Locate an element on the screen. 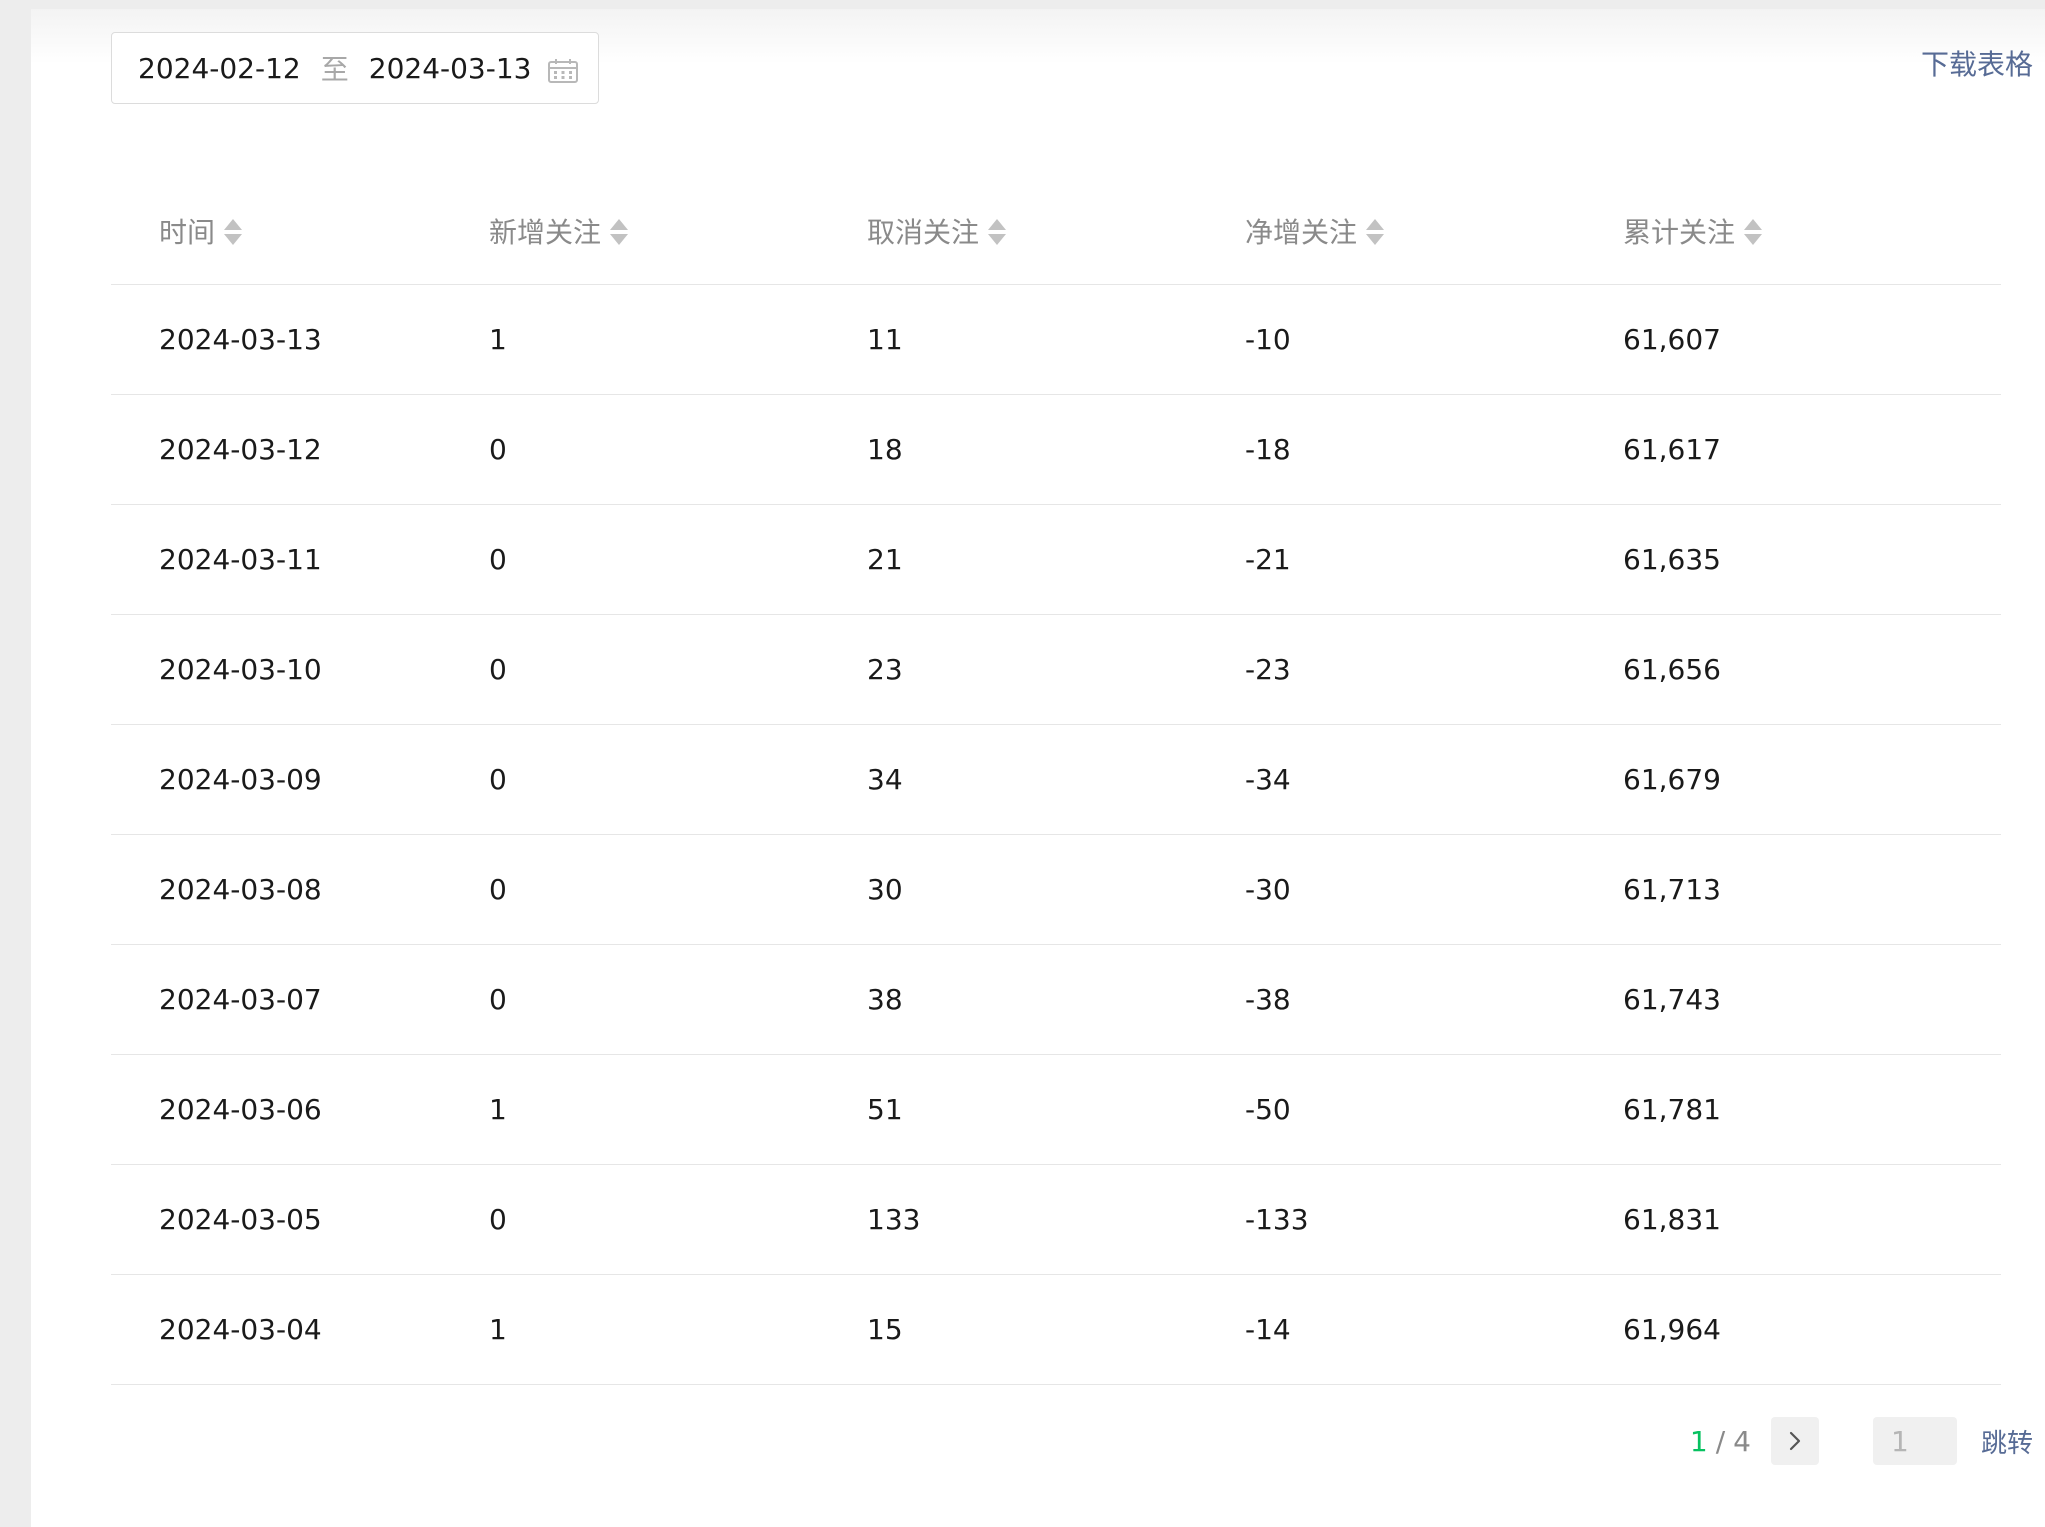  cell-total-follows: 61,656 is located at coordinates (1812, 669).